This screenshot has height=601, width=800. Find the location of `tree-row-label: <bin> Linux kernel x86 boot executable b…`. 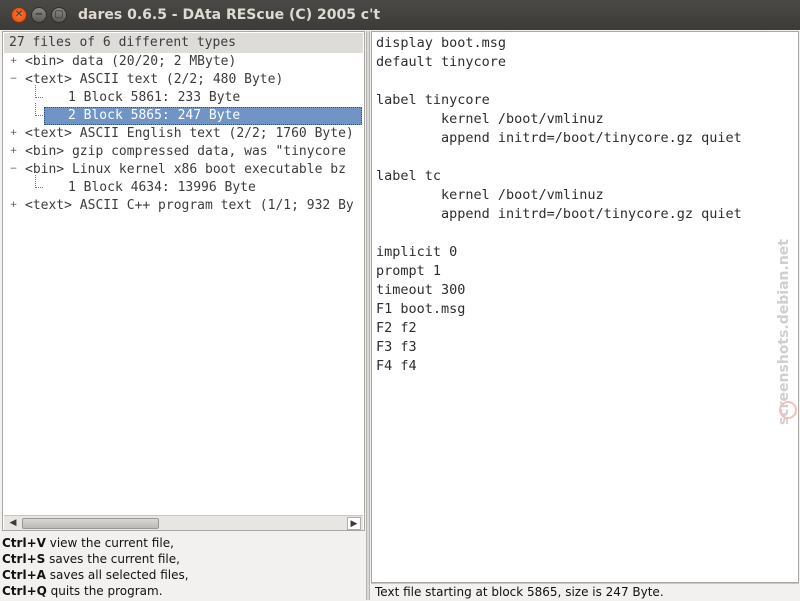

tree-row-label: <bin> Linux kernel x86 boot executable b… is located at coordinates (185, 169).